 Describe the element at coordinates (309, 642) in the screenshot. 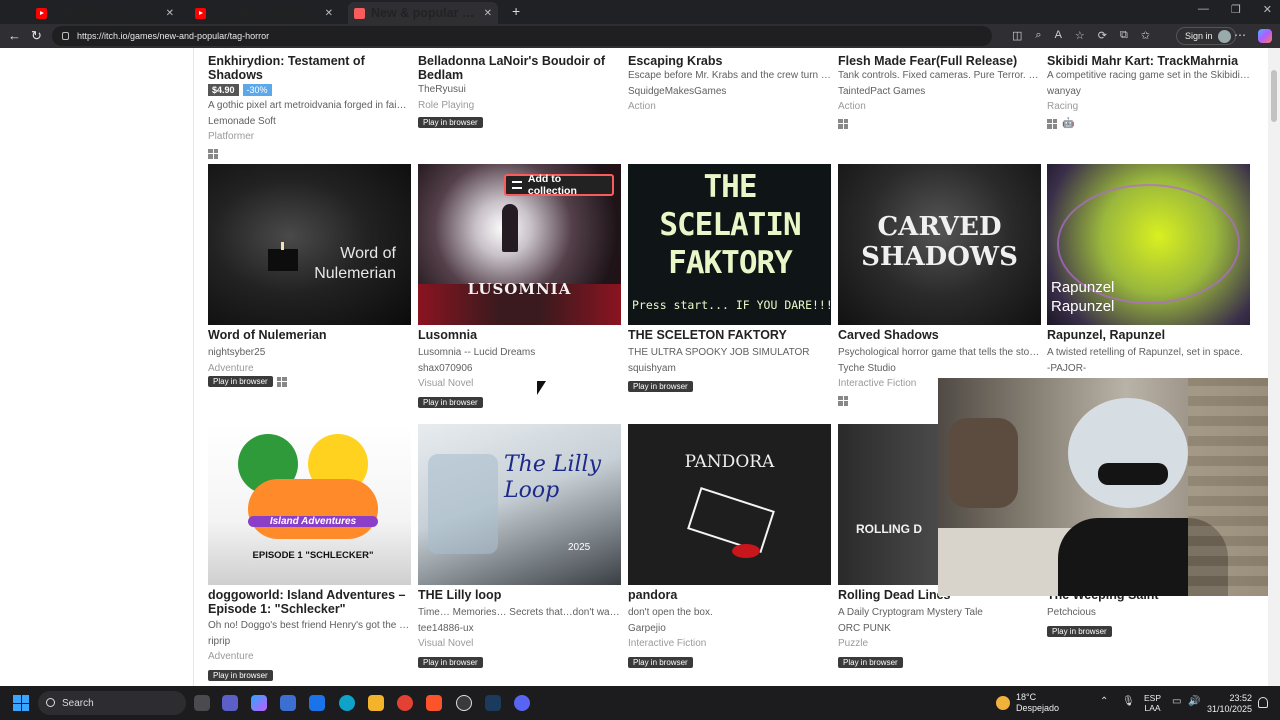

I see `game-author: riprip` at that location.